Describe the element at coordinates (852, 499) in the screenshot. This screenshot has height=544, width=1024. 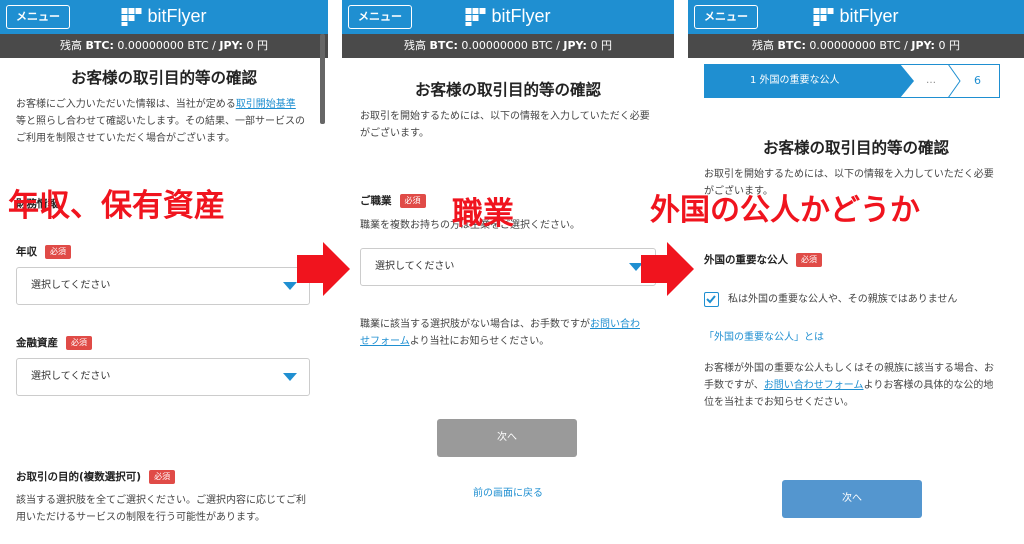
I see `next-button: 次へ` at that location.